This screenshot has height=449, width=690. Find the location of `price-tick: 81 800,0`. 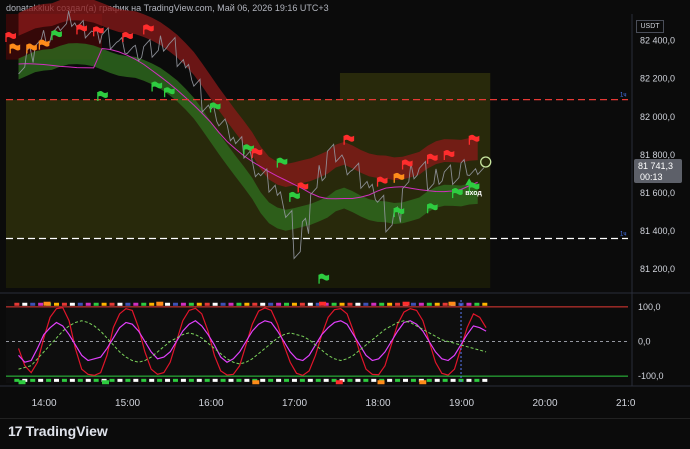

price-tick: 81 800,0 is located at coordinates (657, 155).